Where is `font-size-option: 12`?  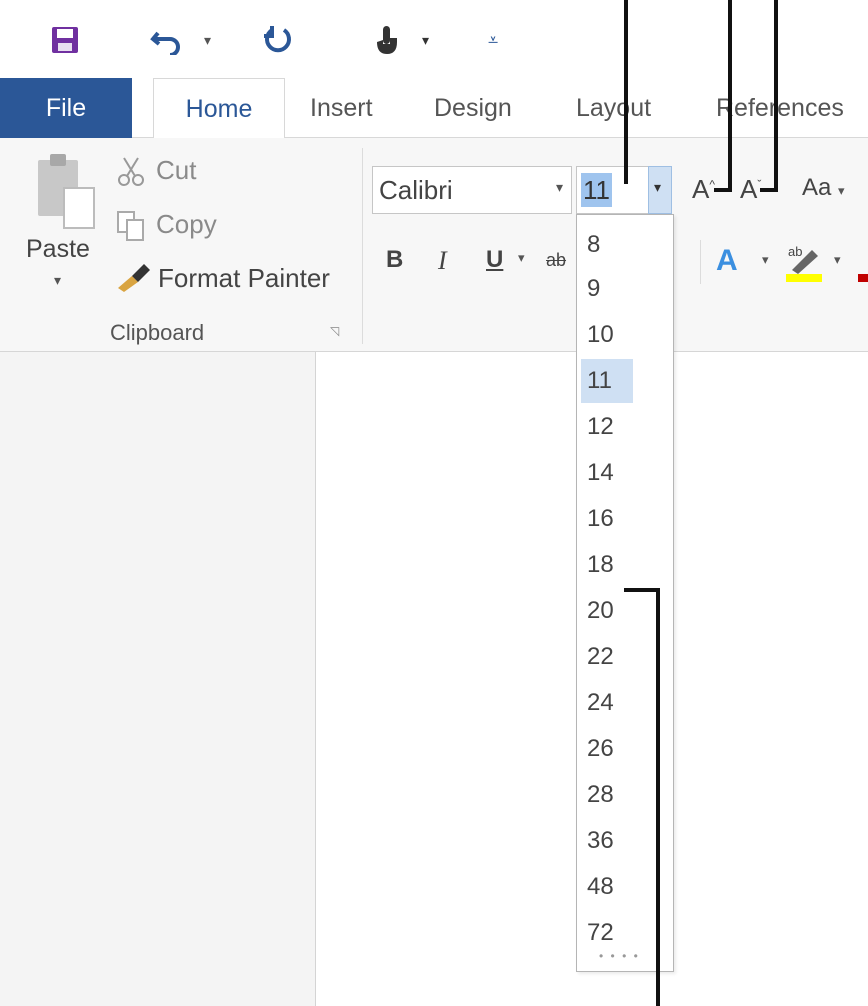
font-size-option: 12 is located at coordinates (607, 427).